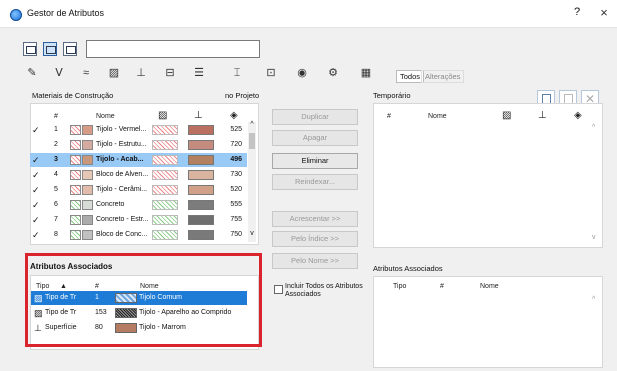 The width and height of the screenshot is (617, 371). I want to click on material-row: 2 Tijolo - Estrutu... 720, so click(138, 145).